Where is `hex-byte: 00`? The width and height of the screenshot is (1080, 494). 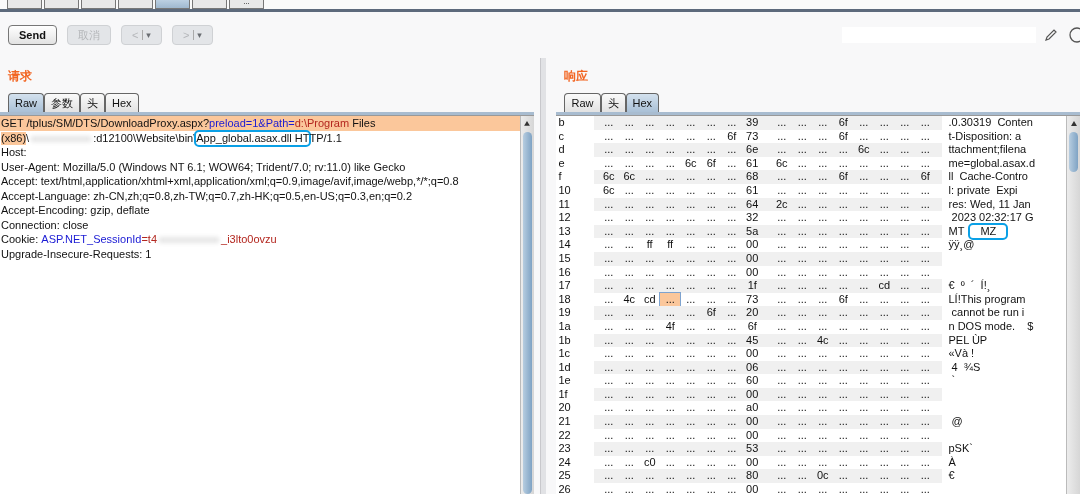 hex-byte: 00 is located at coordinates (752, 422).